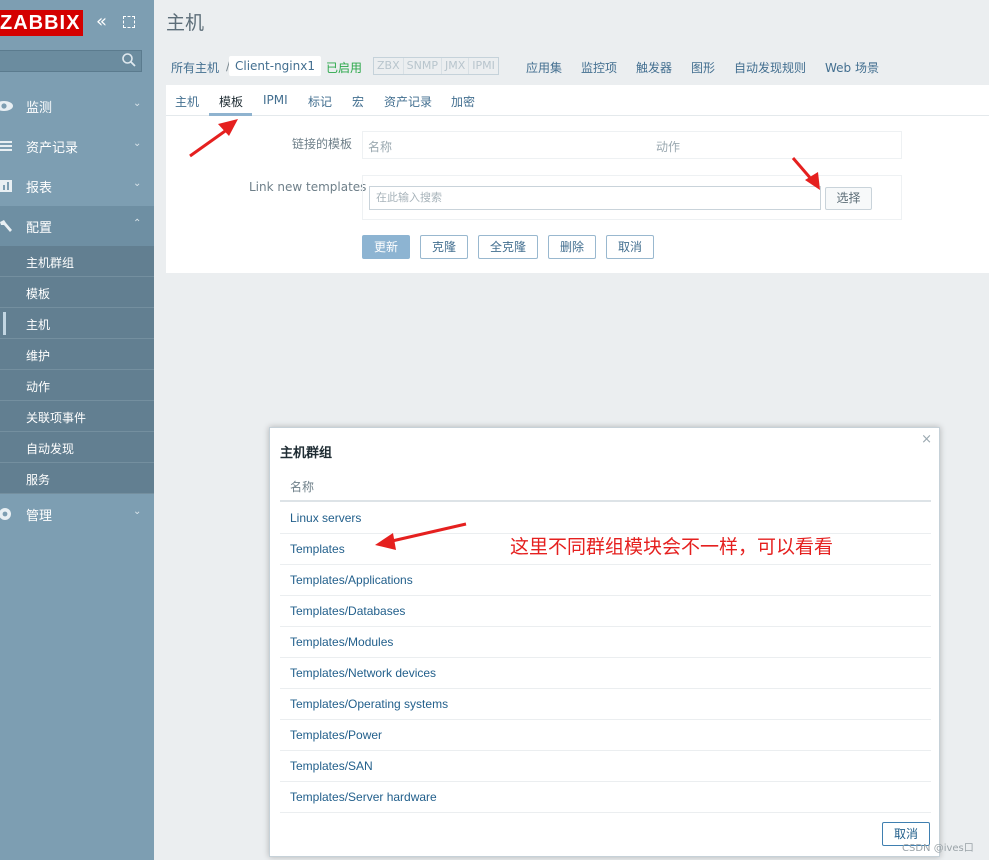 Image resolution: width=989 pixels, height=860 pixels. Describe the element at coordinates (654, 67) in the screenshot. I see `link-triggers: 触发器` at that location.